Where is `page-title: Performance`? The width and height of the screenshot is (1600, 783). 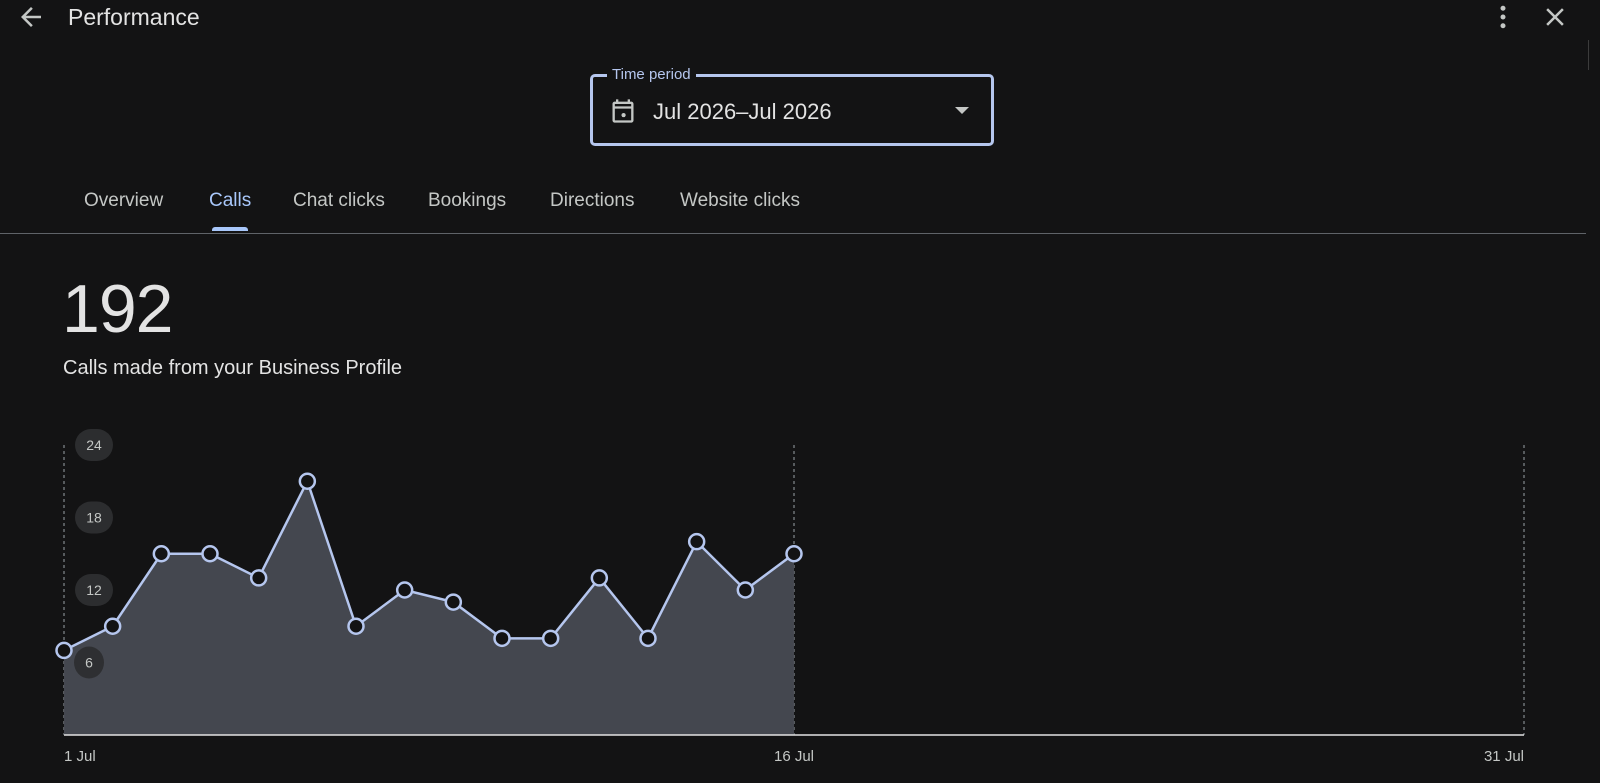 page-title: Performance is located at coordinates (134, 17).